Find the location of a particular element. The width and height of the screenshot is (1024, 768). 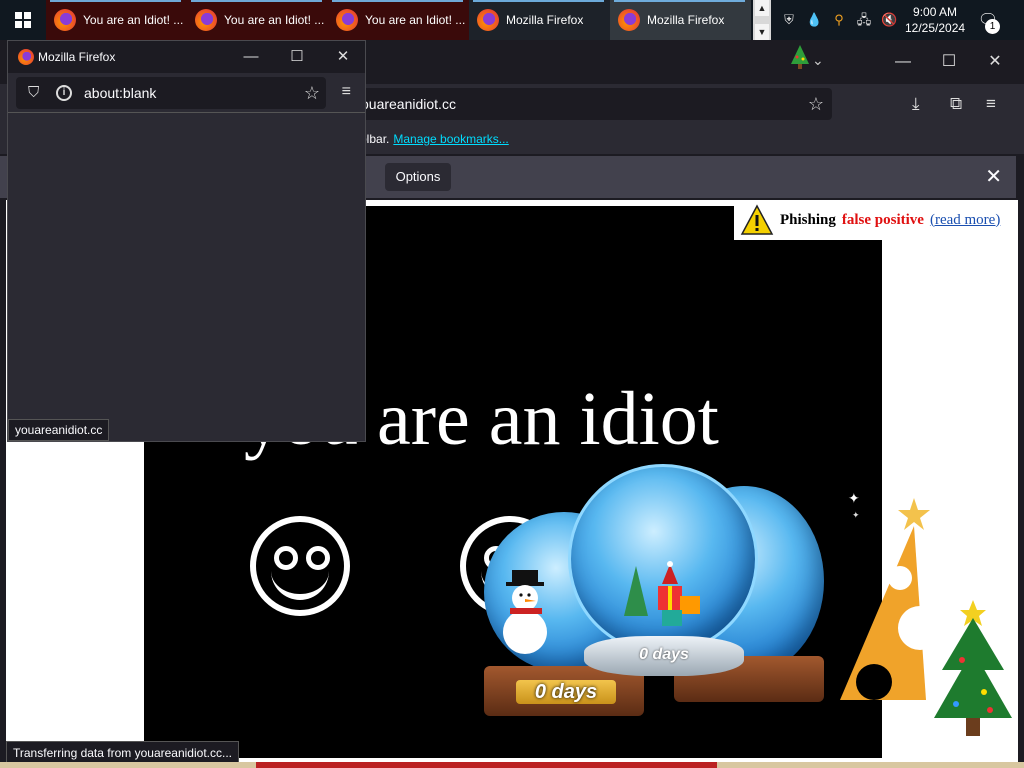

golden-xmas-tree-icon is located at coordinates (885, 599).